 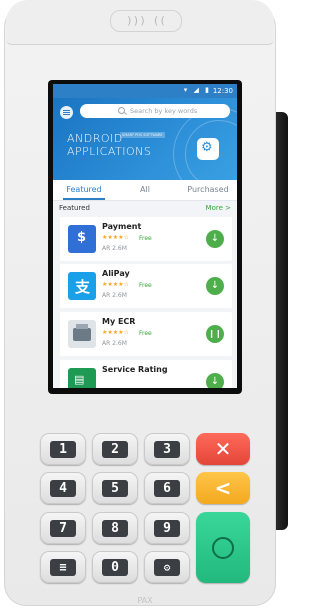 I want to click on search-placeholder: Search by key words, so click(x=164, y=111).